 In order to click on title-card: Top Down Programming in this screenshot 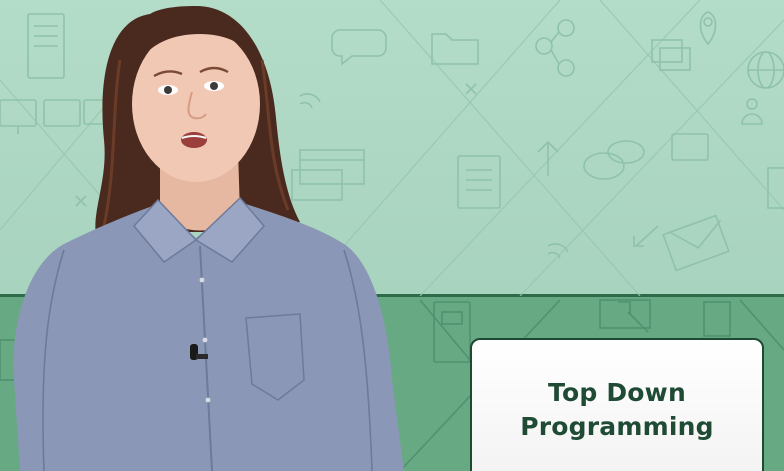, I will do `click(617, 404)`.